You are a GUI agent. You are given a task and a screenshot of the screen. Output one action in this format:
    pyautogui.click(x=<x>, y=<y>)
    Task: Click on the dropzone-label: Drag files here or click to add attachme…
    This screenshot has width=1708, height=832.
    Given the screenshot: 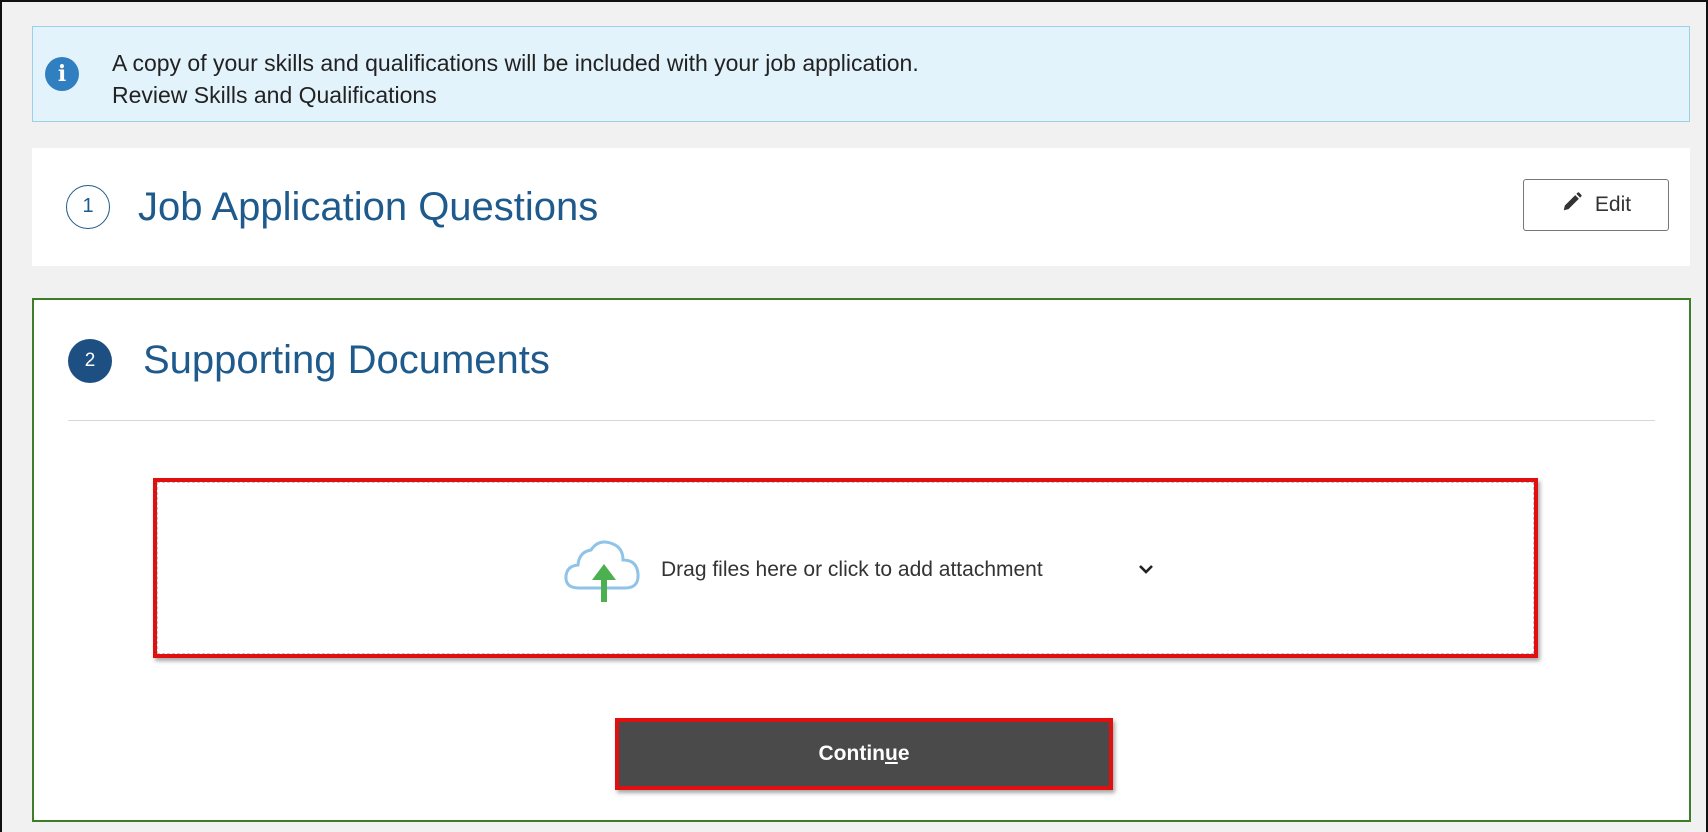 What is the action you would take?
    pyautogui.click(x=852, y=569)
    